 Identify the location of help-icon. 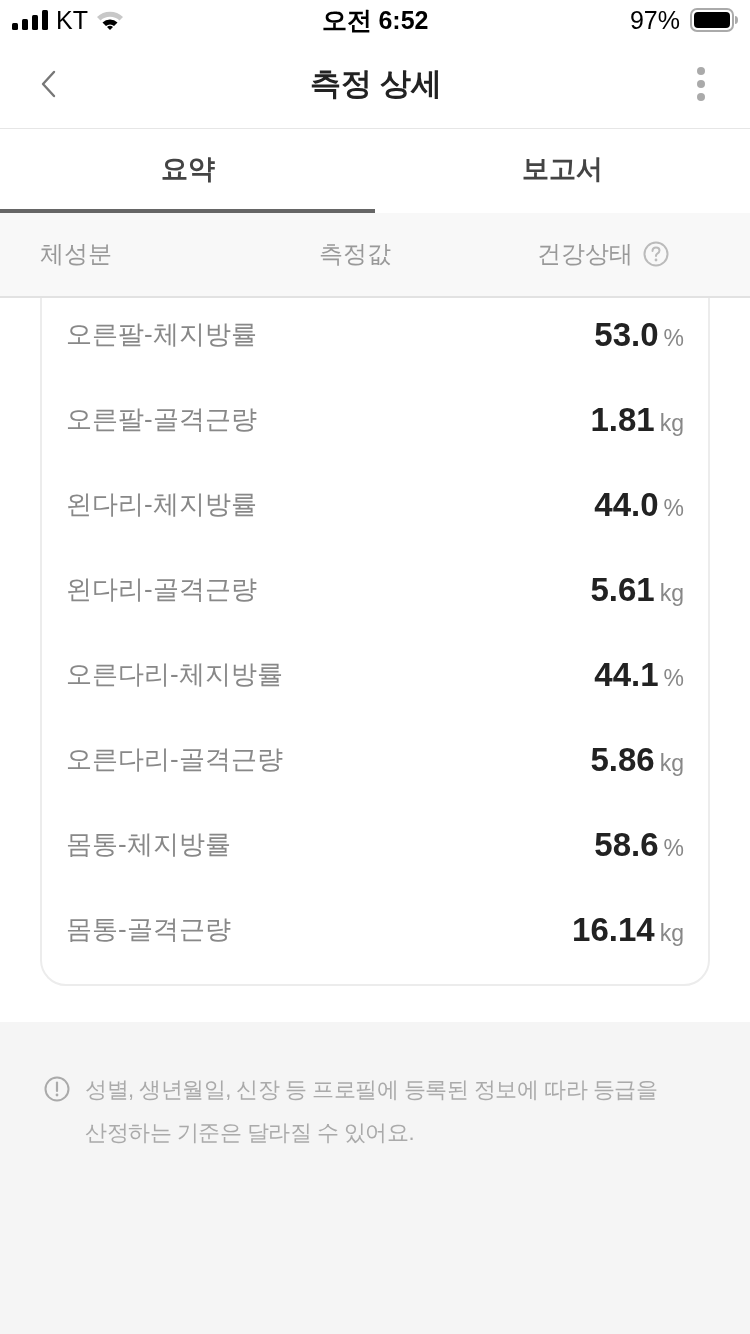
(656, 254).